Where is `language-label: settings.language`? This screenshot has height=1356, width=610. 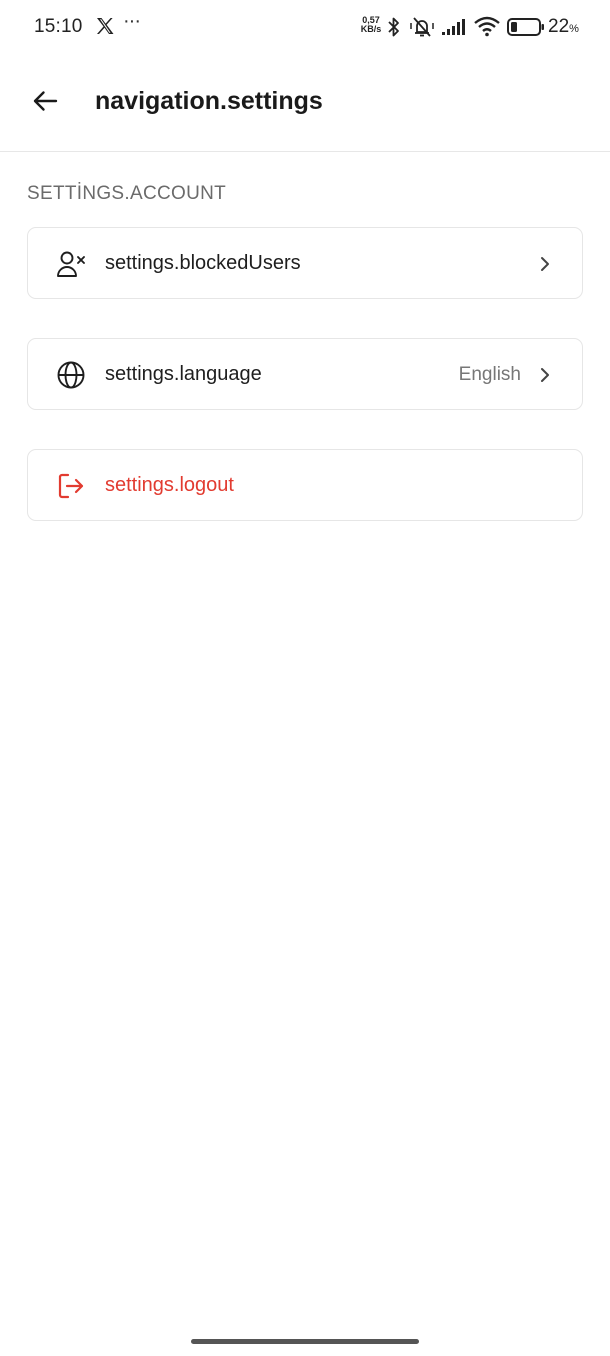 language-label: settings.language is located at coordinates (183, 374).